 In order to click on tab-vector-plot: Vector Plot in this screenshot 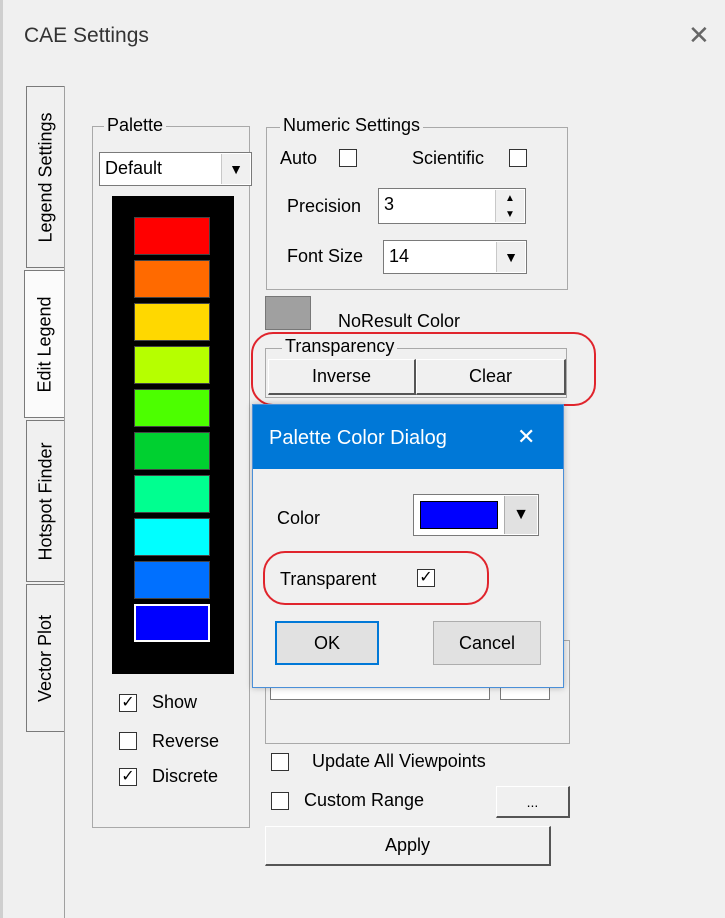, I will do `click(46, 658)`.